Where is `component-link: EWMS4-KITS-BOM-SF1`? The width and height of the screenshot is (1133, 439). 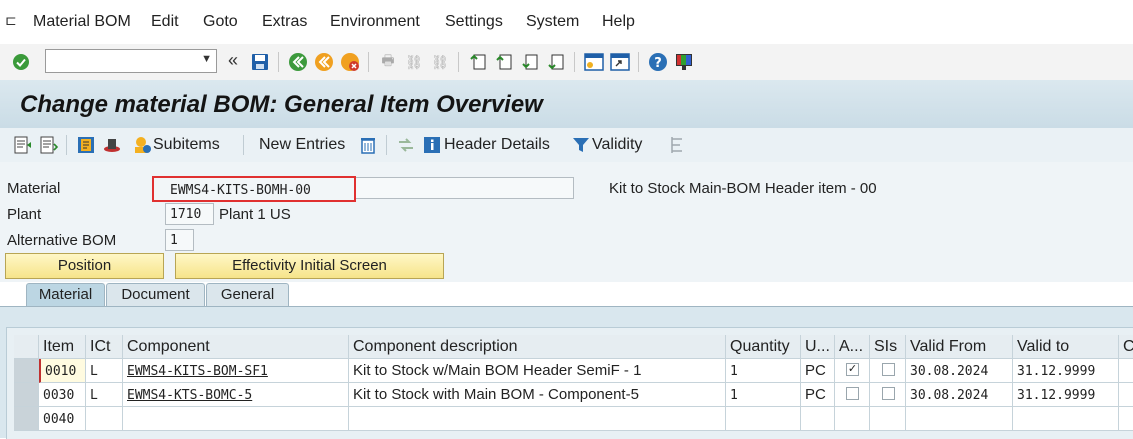 component-link: EWMS4-KITS-BOM-SF1 is located at coordinates (236, 371).